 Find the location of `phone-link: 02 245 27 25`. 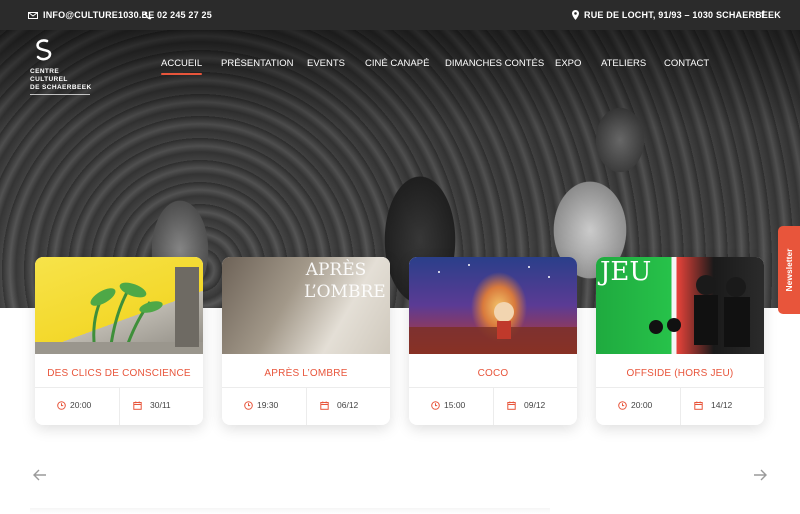

phone-link: 02 245 27 25 is located at coordinates (178, 15).